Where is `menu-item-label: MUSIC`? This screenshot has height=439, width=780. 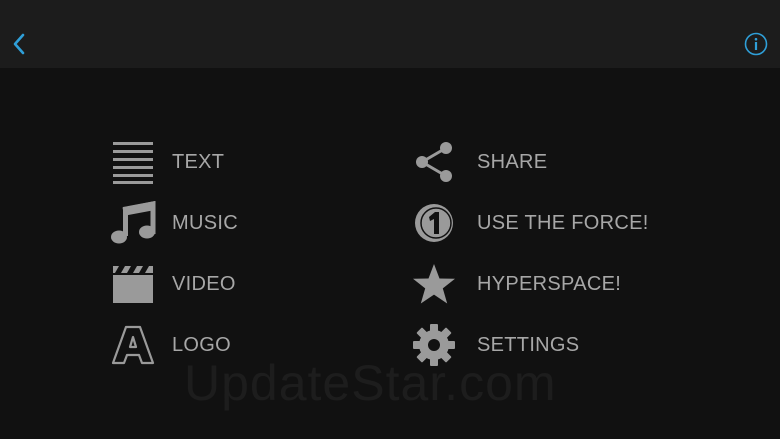 menu-item-label: MUSIC is located at coordinates (205, 222).